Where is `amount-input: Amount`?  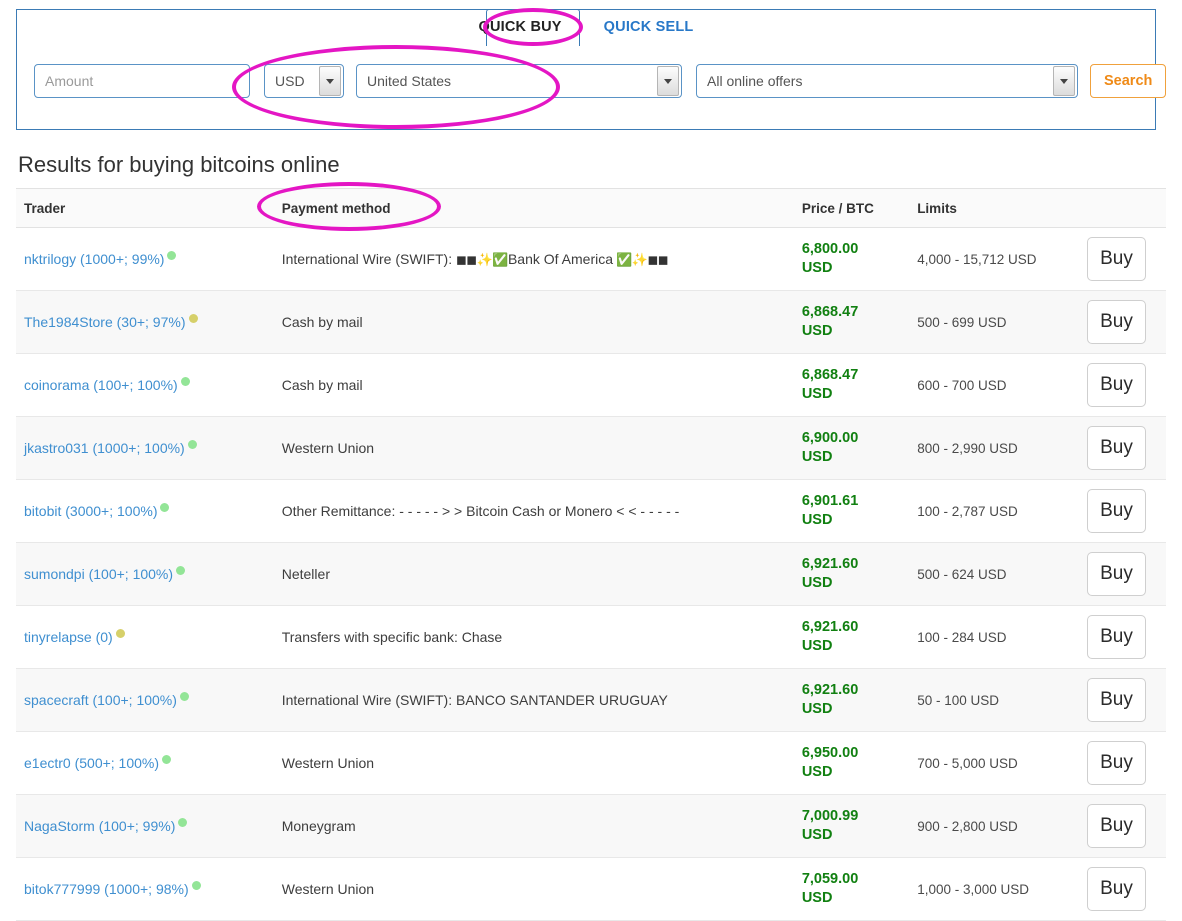
amount-input: Amount is located at coordinates (142, 81).